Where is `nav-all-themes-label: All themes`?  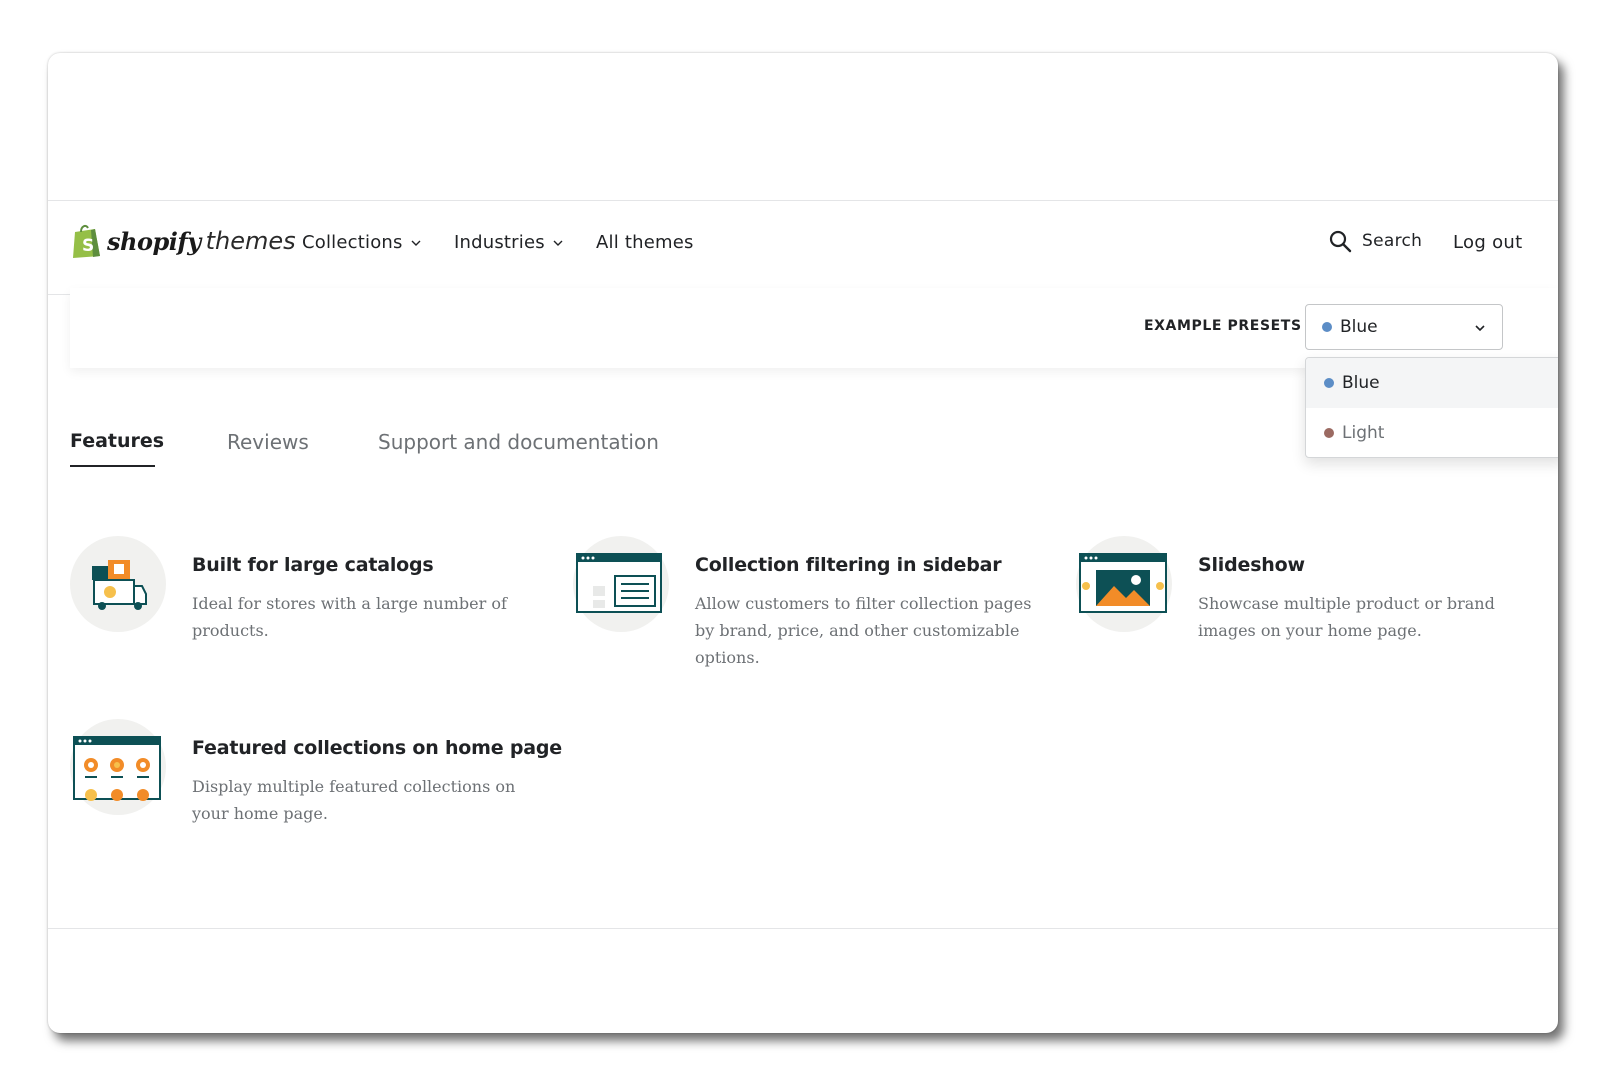 nav-all-themes-label: All themes is located at coordinates (645, 242).